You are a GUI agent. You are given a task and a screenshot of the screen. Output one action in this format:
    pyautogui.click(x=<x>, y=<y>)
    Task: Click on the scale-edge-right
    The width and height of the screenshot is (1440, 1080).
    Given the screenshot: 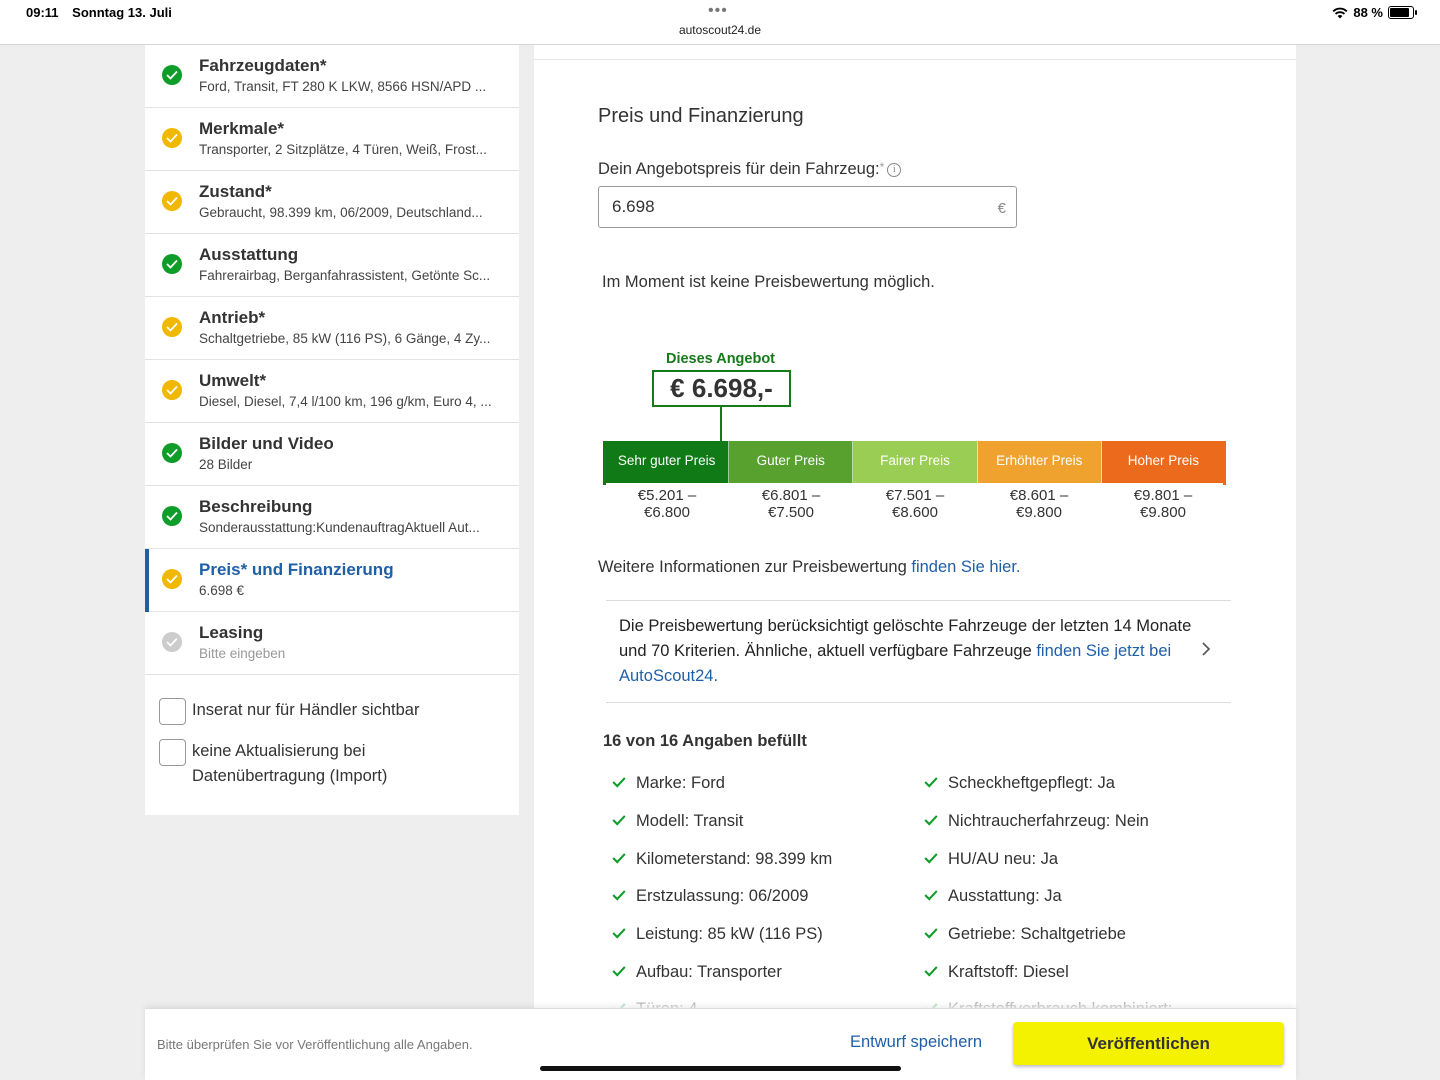 What is the action you would take?
    pyautogui.click(x=1224, y=463)
    